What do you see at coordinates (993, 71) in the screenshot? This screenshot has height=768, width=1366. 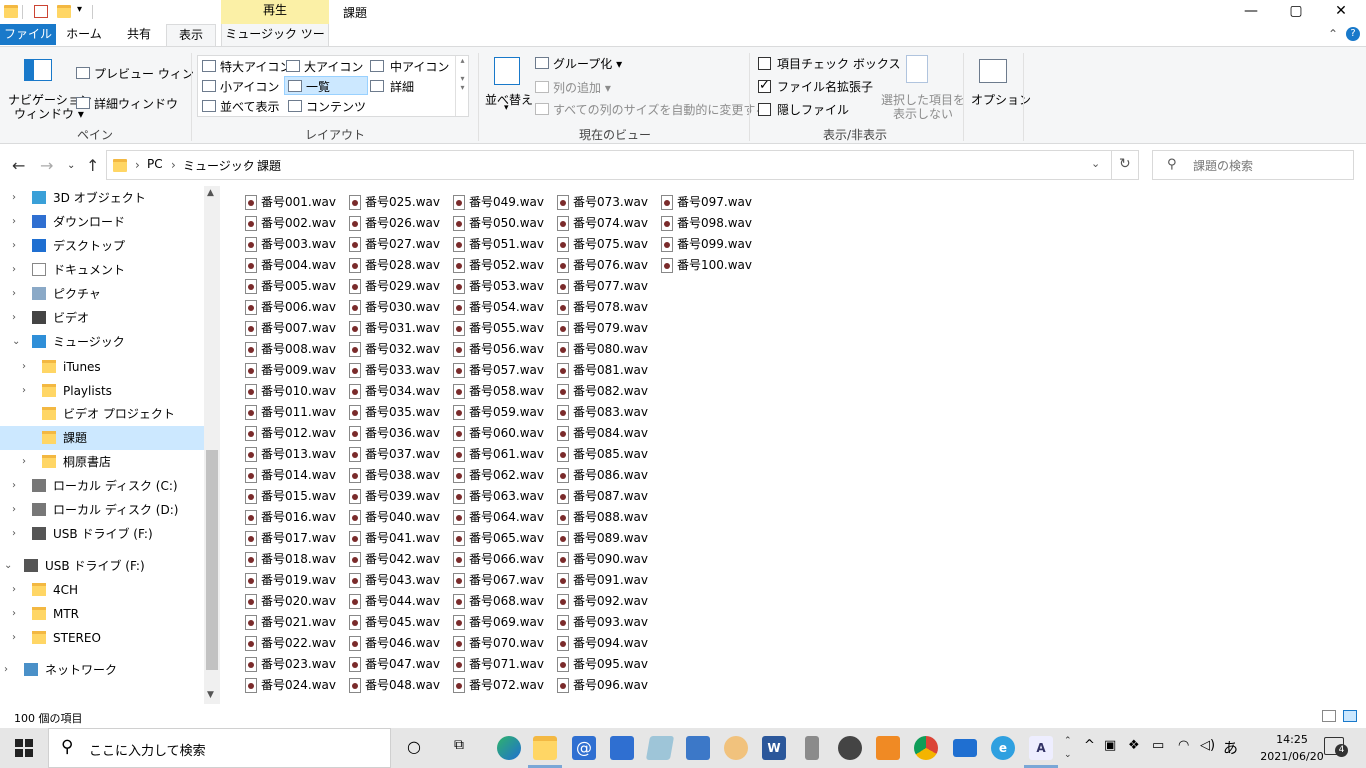 I see `options-icon` at bounding box center [993, 71].